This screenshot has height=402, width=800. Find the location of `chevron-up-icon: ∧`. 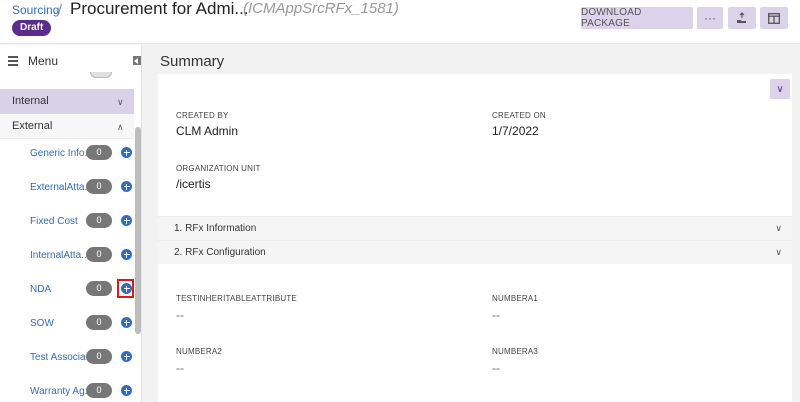

chevron-up-icon: ∧ is located at coordinates (120, 127).